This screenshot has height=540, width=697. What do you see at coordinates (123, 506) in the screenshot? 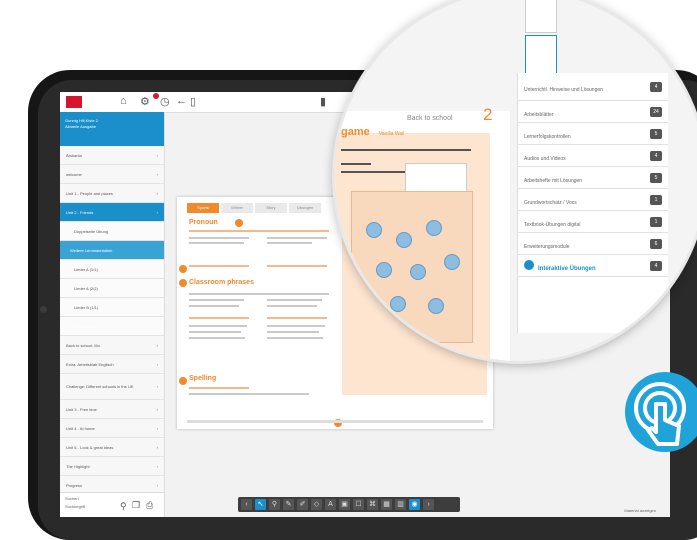
I see `search-icon: ⚲` at bounding box center [123, 506].